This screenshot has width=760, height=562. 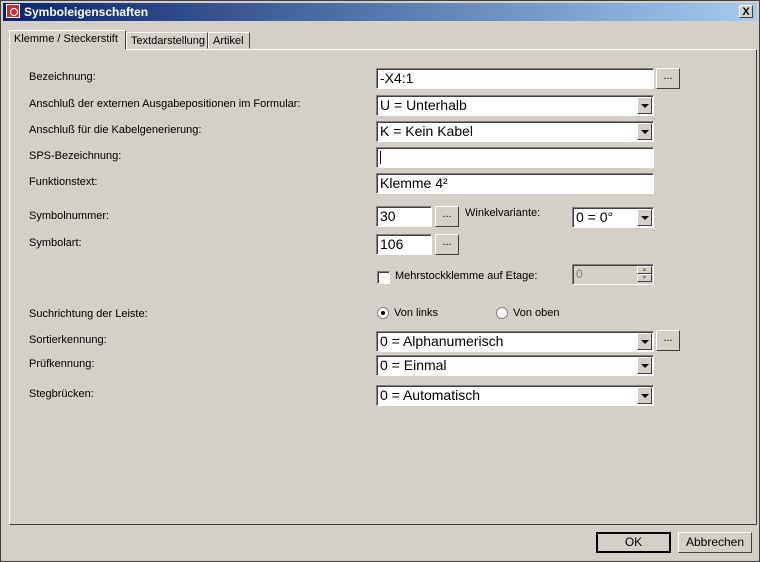 I want to click on ok-button: OK, so click(x=633, y=542).